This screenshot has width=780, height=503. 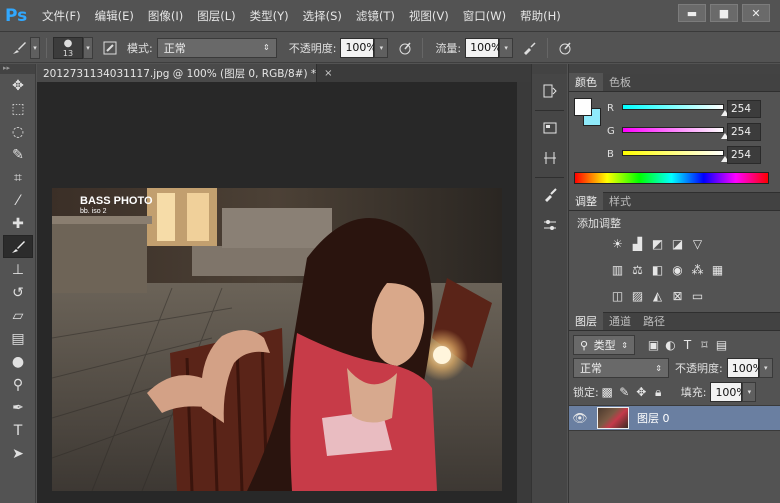 What do you see at coordinates (697, 243) in the screenshot?
I see `vibrance-icon: ▽` at bounding box center [697, 243].